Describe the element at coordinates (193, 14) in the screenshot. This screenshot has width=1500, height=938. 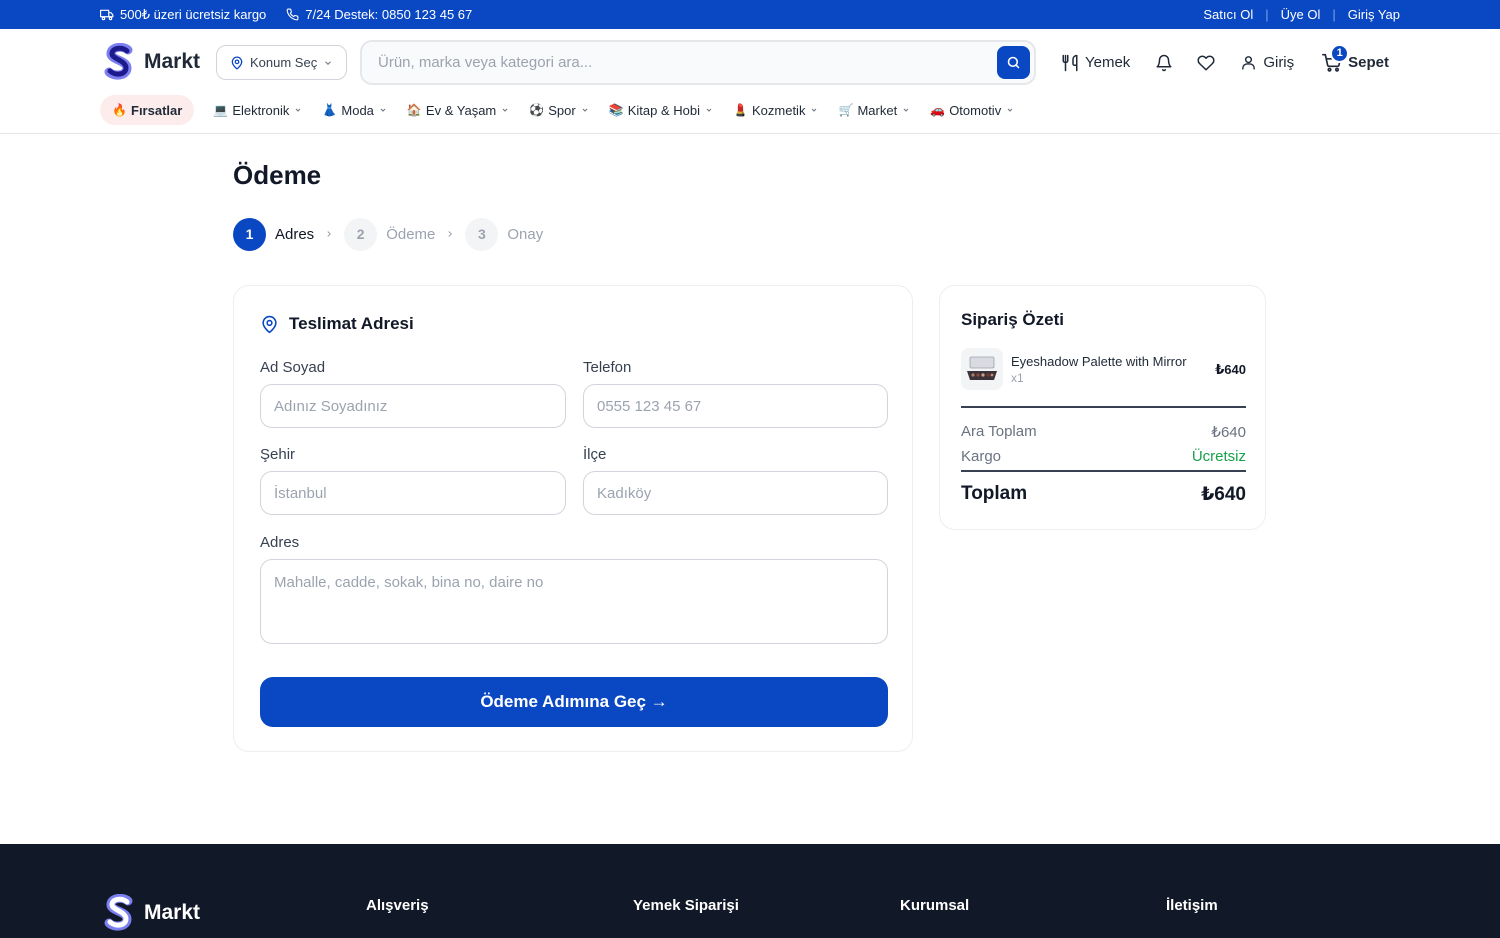
I see `free-shipping-text: 500₺ üzeri ücretsiz kargo` at that location.